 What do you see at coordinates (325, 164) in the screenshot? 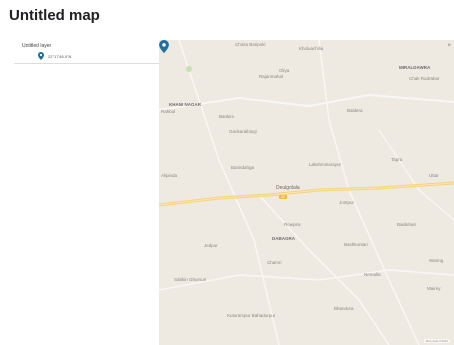
I see `place-label: Lakshminarayur` at bounding box center [325, 164].